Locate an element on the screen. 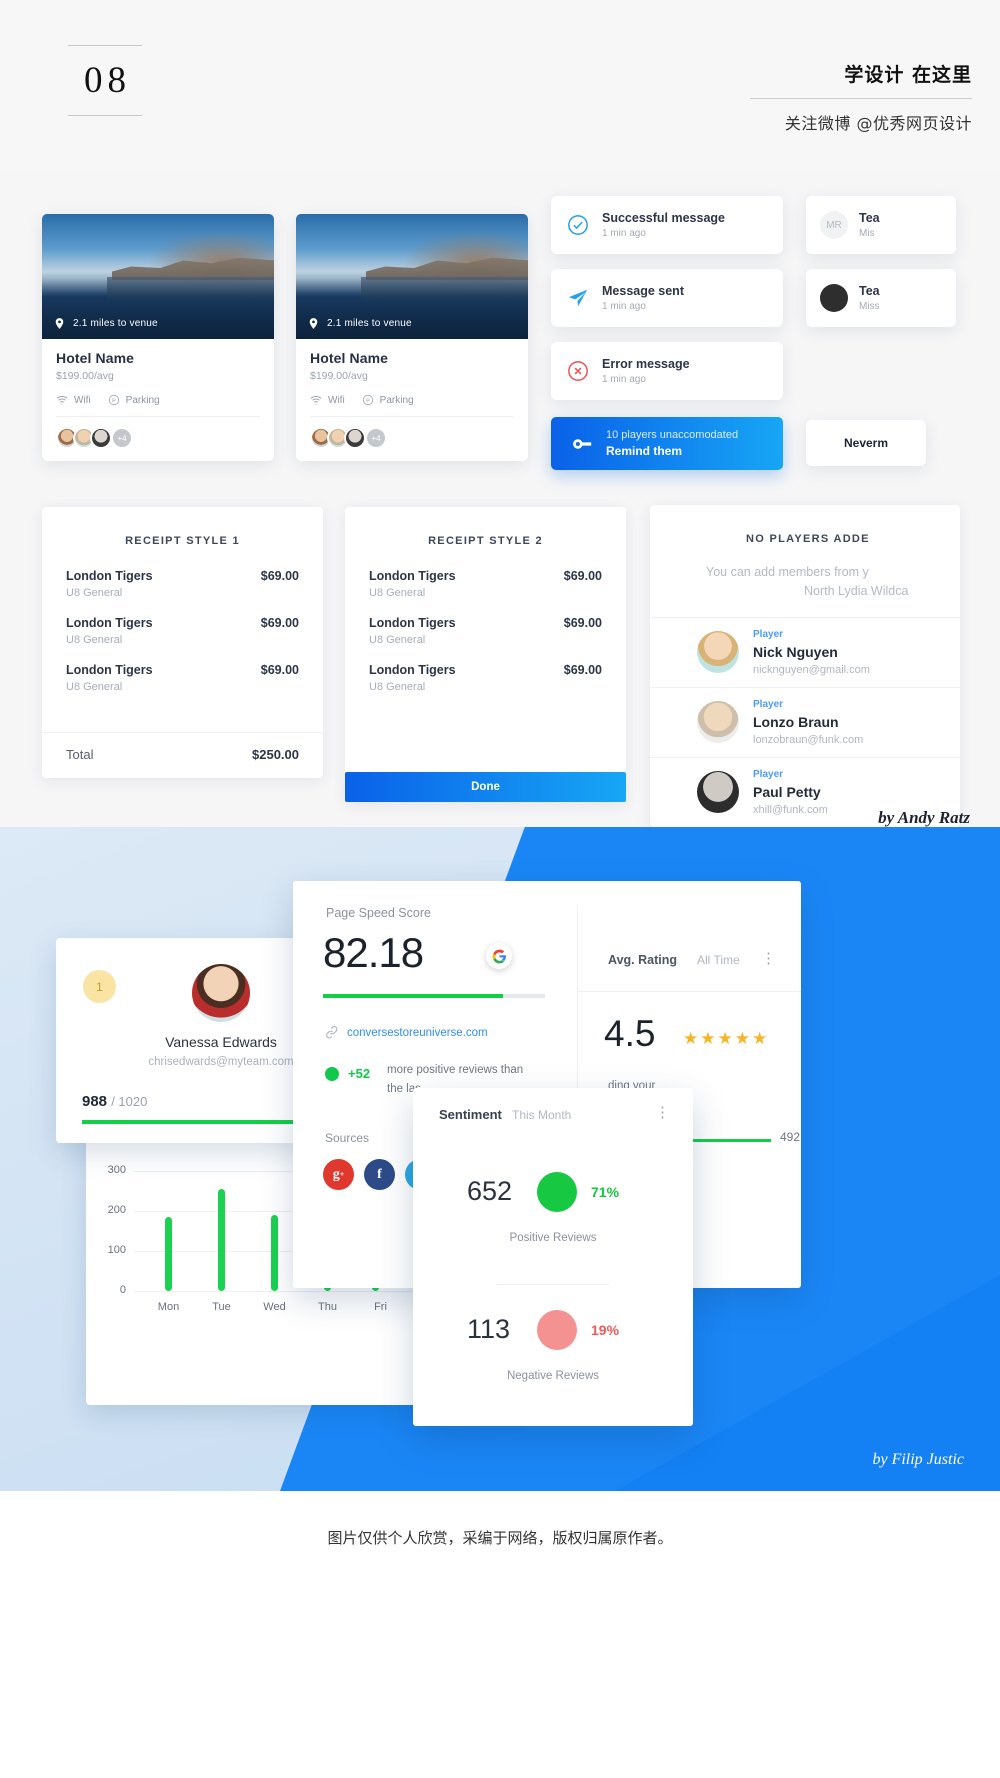 The image size is (1000, 1778). player-row: Player Nick Nguyen nicknguyen@gmail.com is located at coordinates (805, 651).